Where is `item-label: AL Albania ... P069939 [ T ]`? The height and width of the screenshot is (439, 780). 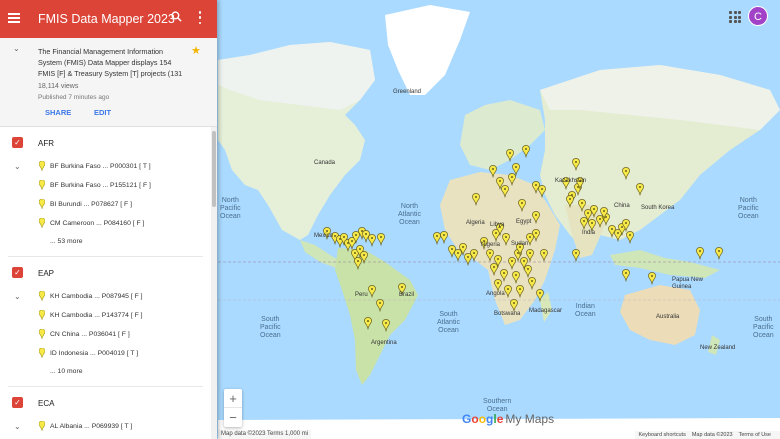
item-label: AL Albania ... P069939 [ T ] is located at coordinates (91, 426).